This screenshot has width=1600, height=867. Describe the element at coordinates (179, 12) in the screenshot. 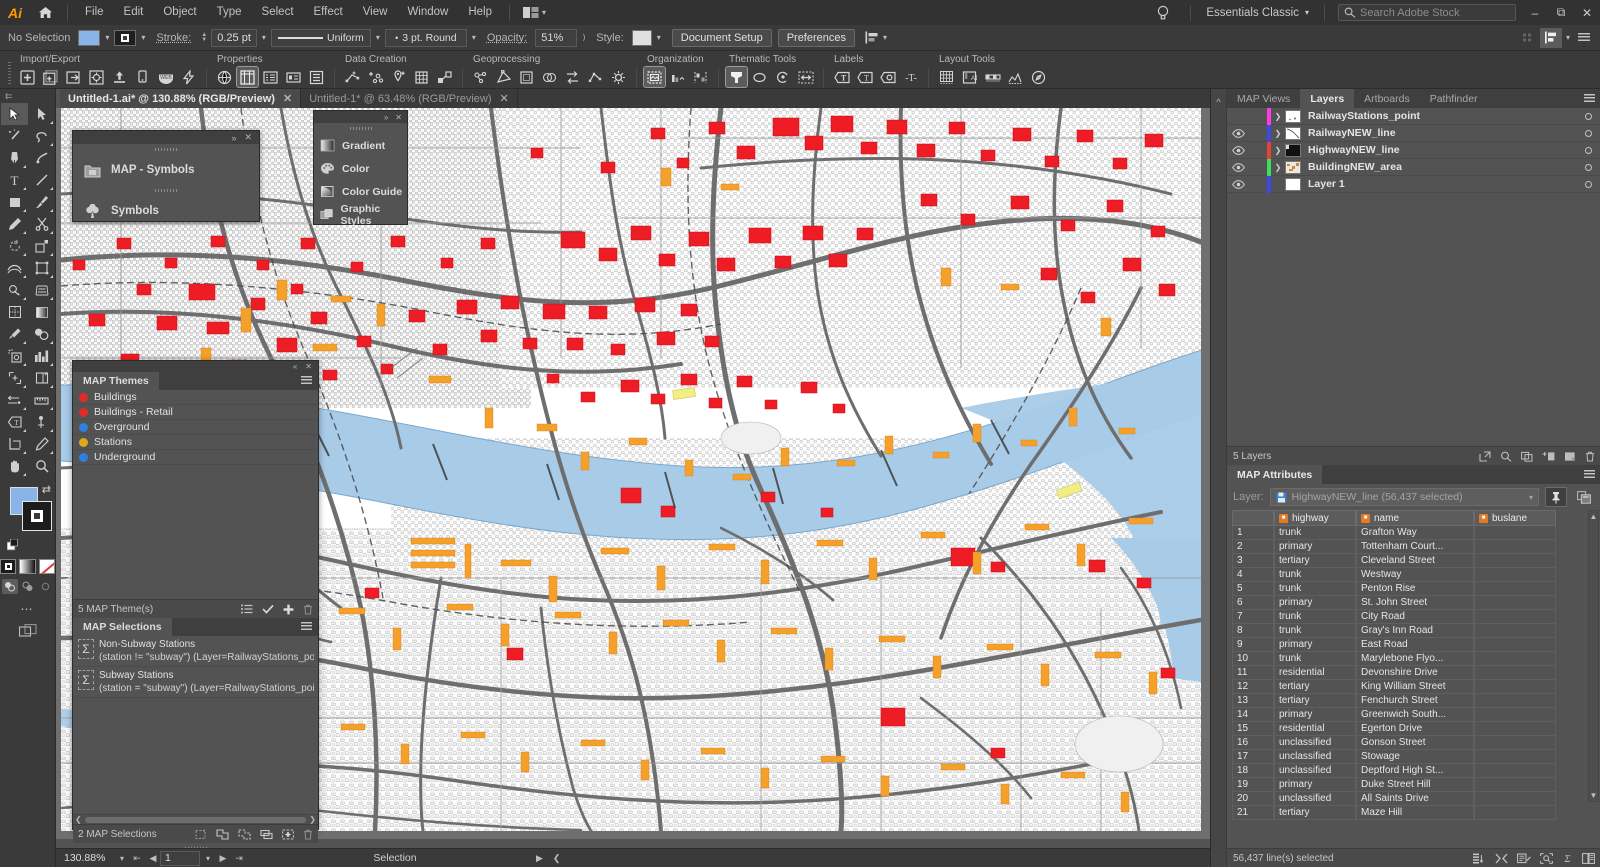

I see `menu-object: Object` at that location.